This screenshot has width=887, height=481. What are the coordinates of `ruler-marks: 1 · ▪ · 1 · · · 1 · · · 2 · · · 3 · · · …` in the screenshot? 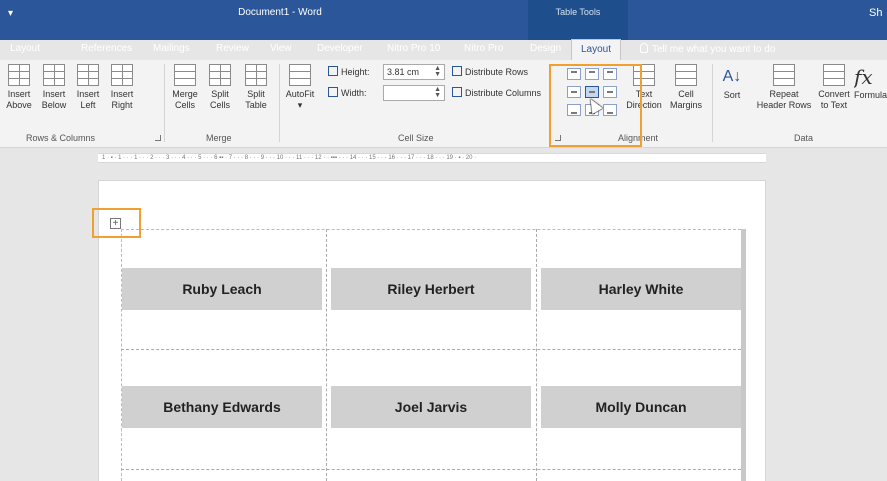 It's located at (289, 158).